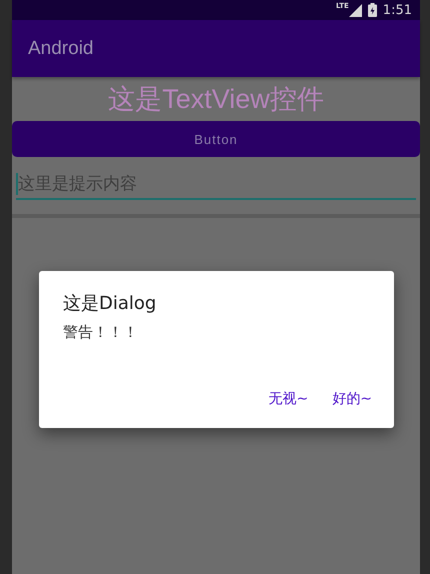  I want to click on main-button: Button, so click(216, 139).